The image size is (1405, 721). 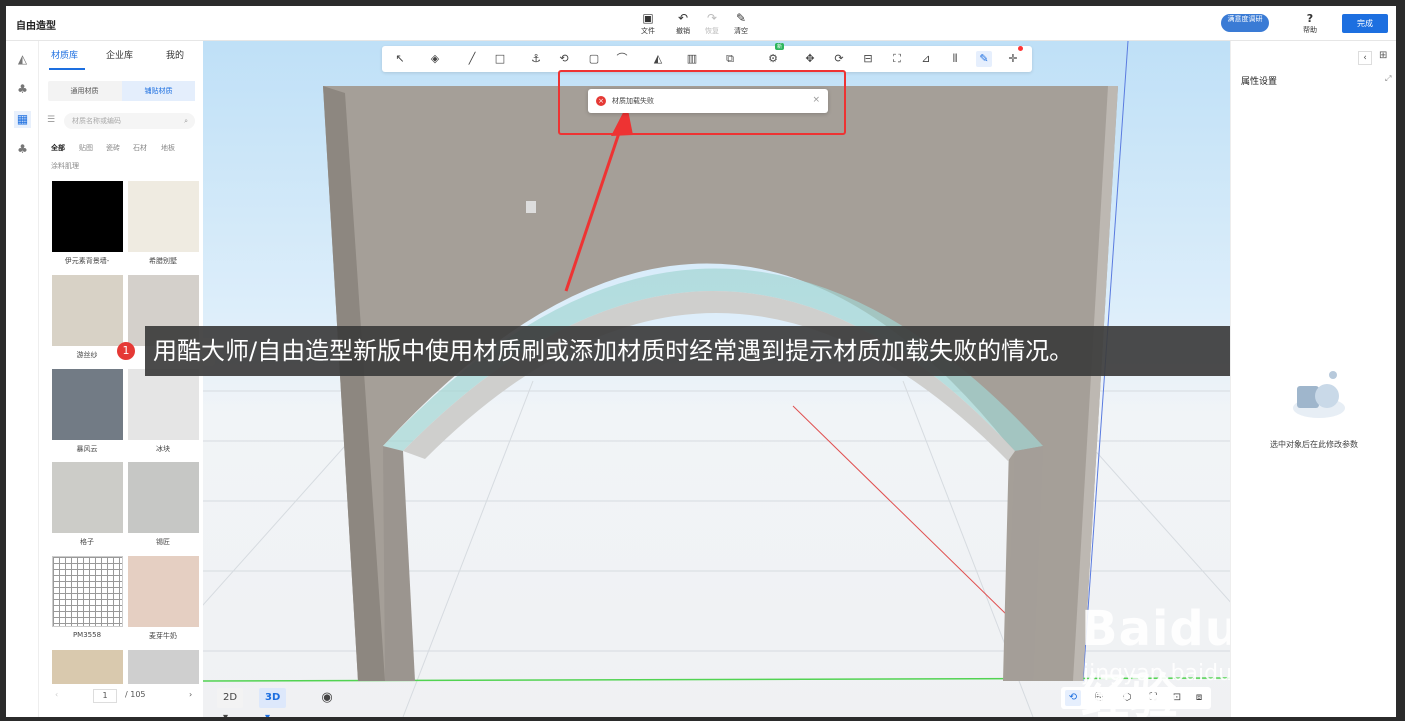 What do you see at coordinates (1383, 55) in the screenshot?
I see `layout-icon: ⊞` at bounding box center [1383, 55].